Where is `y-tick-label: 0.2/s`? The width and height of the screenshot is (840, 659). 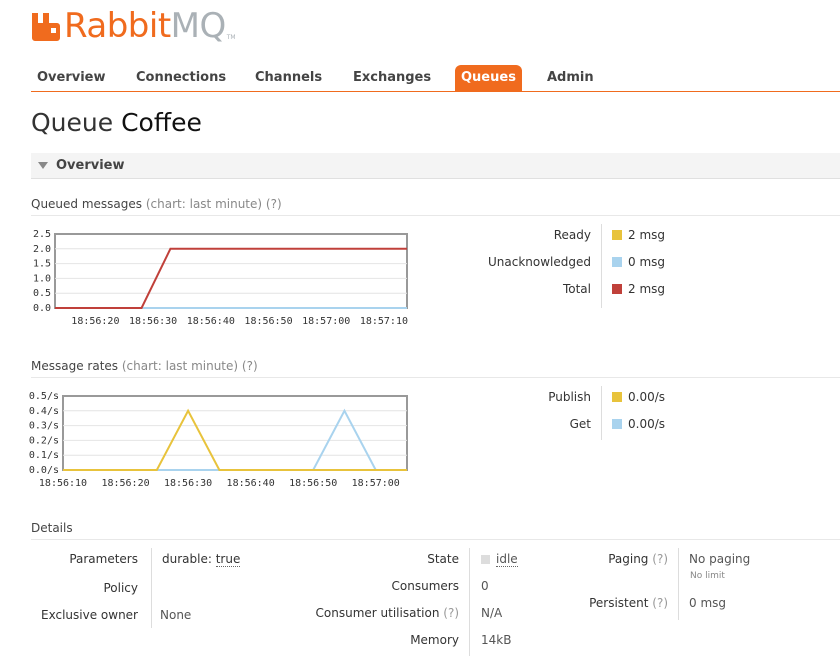
y-tick-label: 0.2/s is located at coordinates (44, 440).